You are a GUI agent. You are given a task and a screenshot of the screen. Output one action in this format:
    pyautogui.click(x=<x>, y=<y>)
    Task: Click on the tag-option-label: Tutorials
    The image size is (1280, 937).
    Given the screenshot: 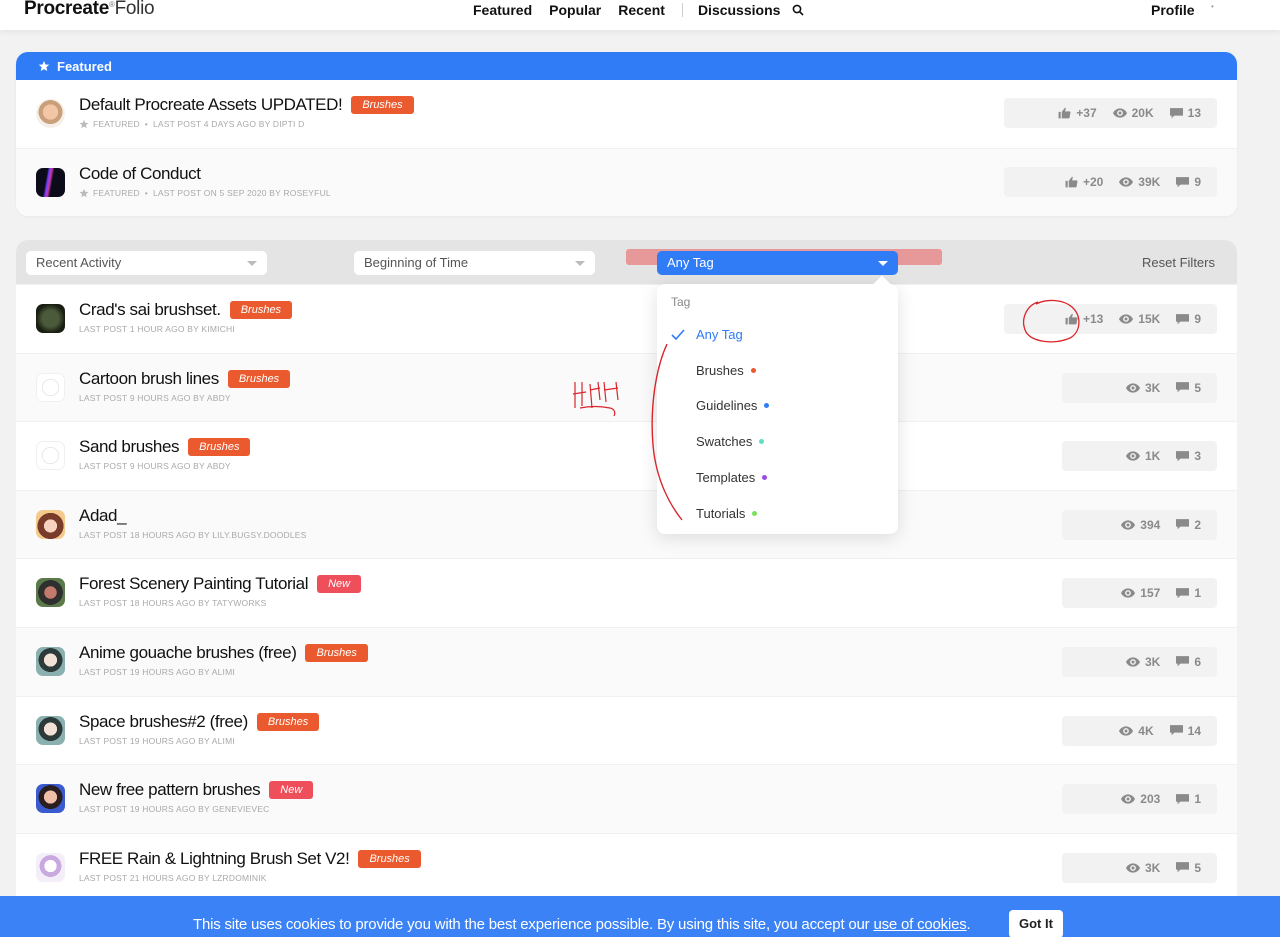 What is the action you would take?
    pyautogui.click(x=721, y=513)
    